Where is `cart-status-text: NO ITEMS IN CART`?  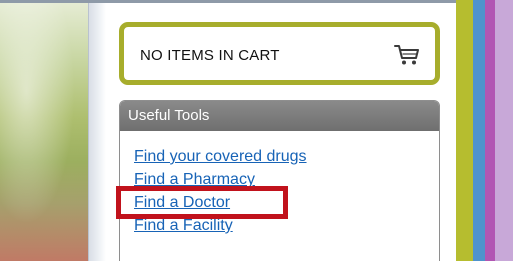
cart-status-text: NO ITEMS IN CART is located at coordinates (210, 55).